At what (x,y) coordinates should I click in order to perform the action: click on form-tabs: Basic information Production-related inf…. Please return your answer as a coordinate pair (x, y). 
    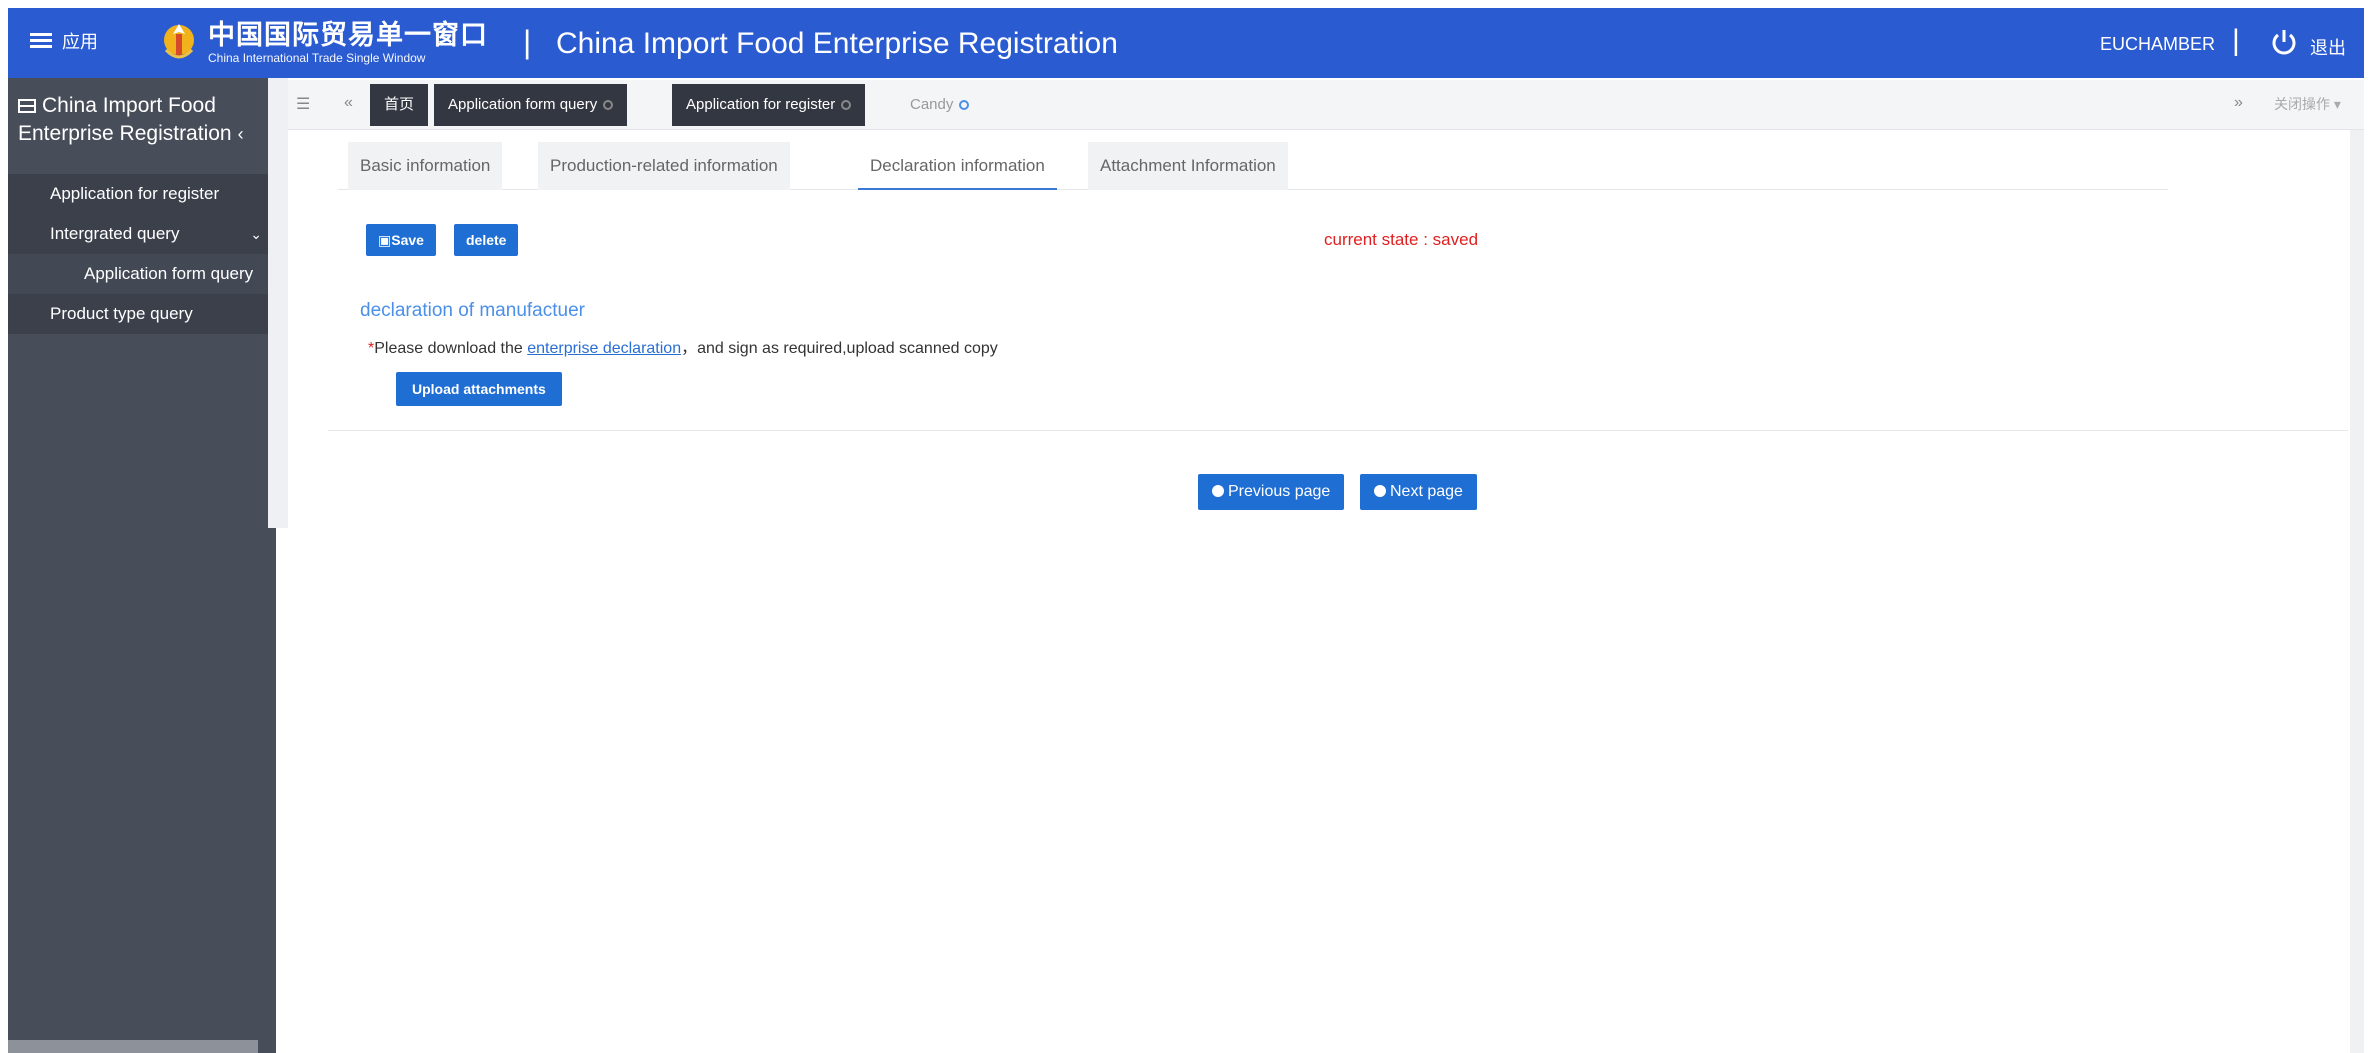
    Looking at the image, I should click on (1253, 166).